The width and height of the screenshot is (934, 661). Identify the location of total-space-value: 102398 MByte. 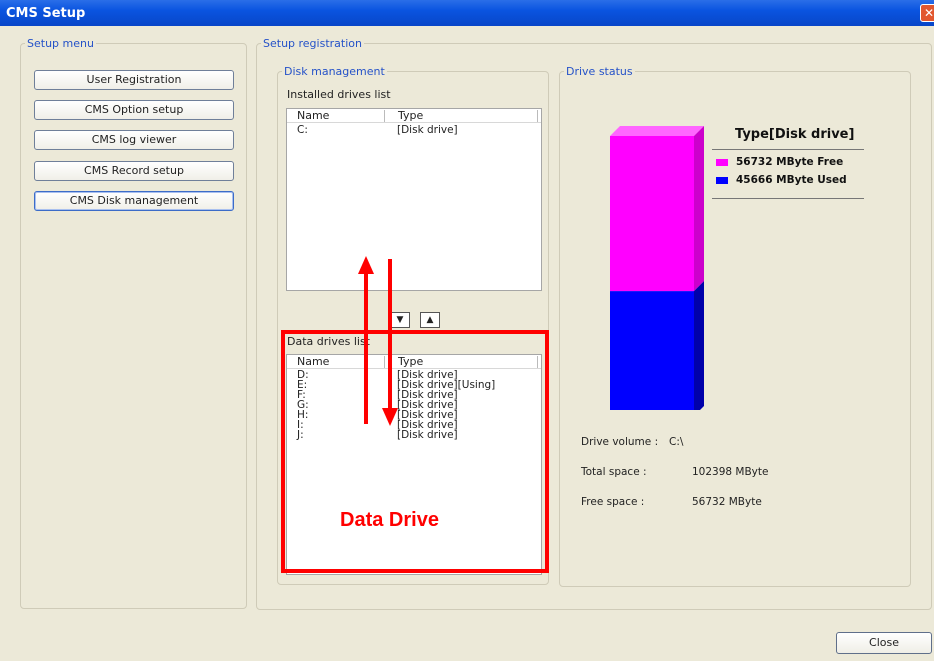
(730, 472).